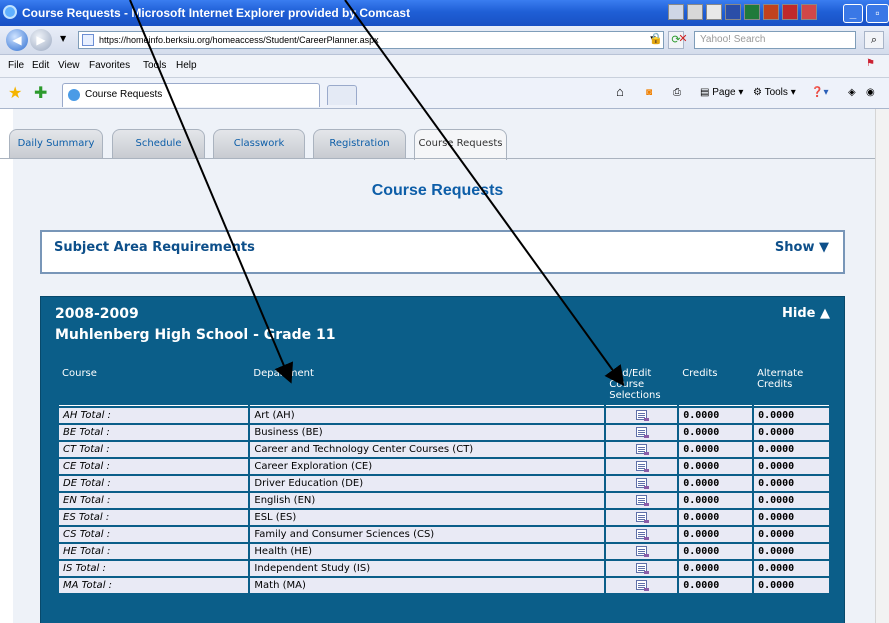  I want to click on subject-area-panel: Subject Area Requirements Show ▼, so click(442, 252).